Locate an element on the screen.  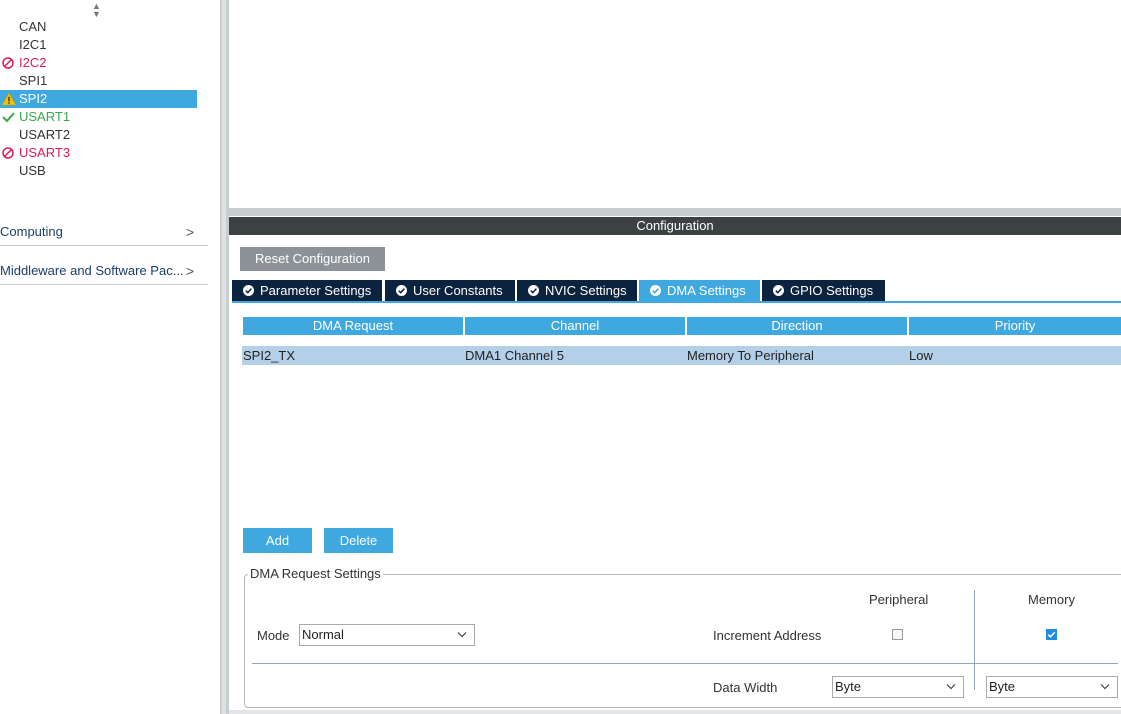
sidebar-item-label: I2C1 is located at coordinates (33, 44).